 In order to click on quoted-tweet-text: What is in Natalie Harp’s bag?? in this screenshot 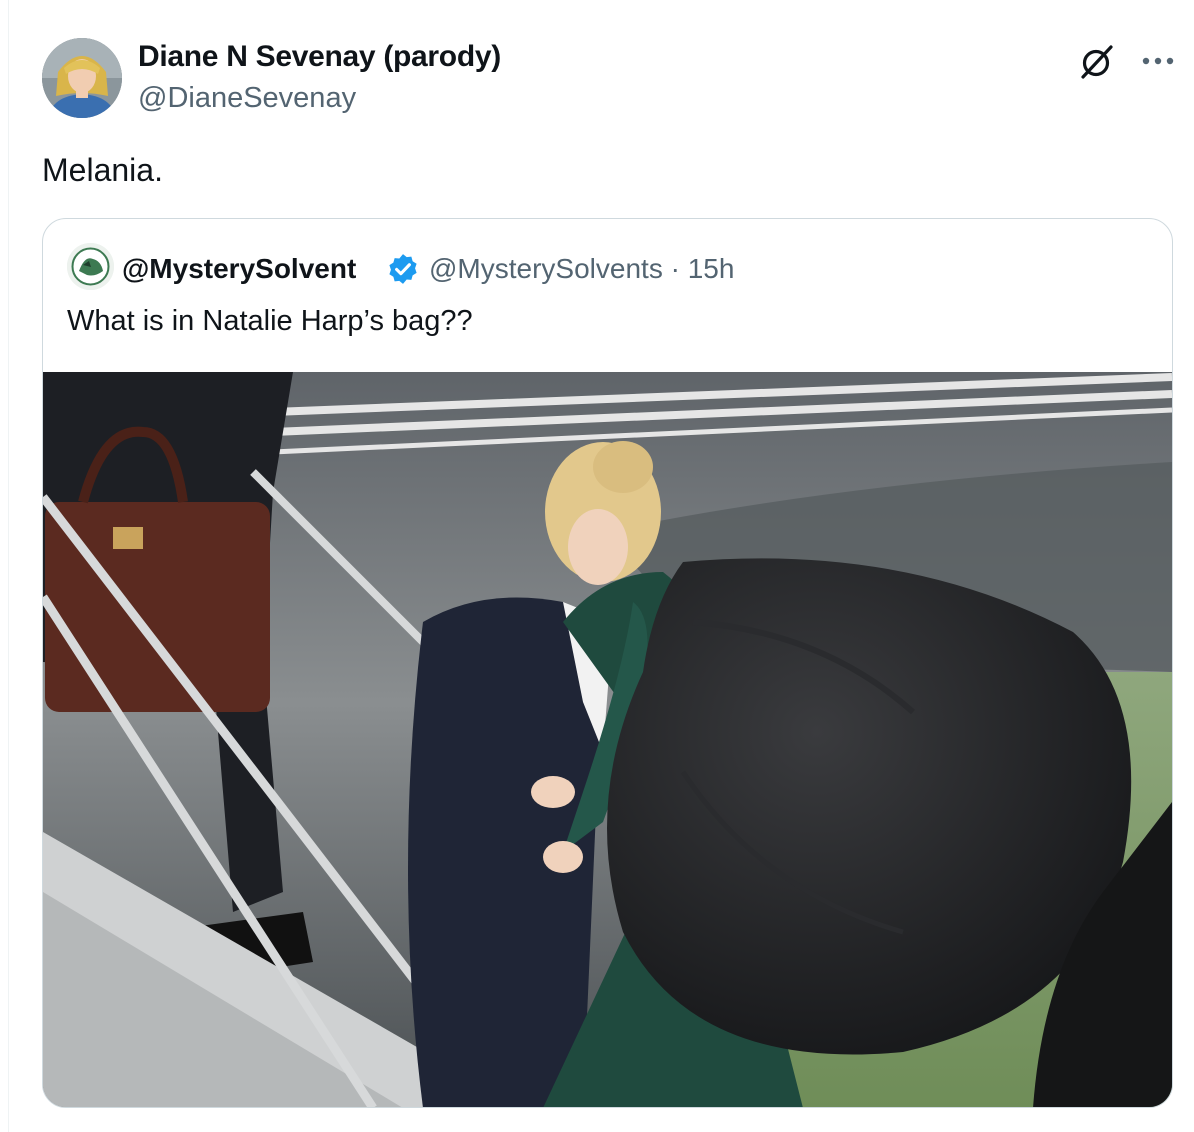, I will do `click(270, 321)`.